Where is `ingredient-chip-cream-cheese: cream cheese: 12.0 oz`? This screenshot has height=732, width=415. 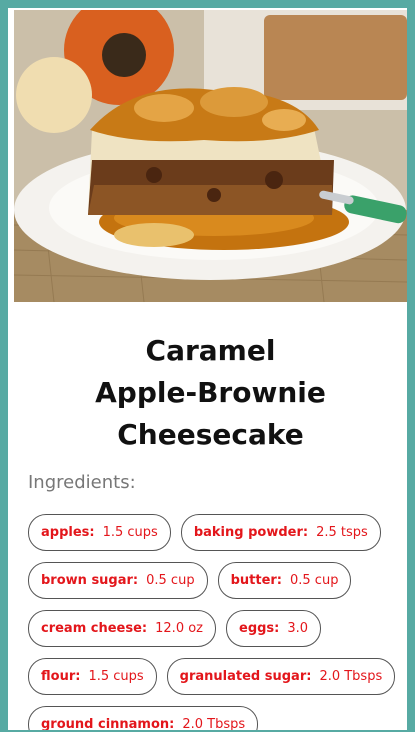 ingredient-chip-cream-cheese: cream cheese: 12.0 oz is located at coordinates (122, 628).